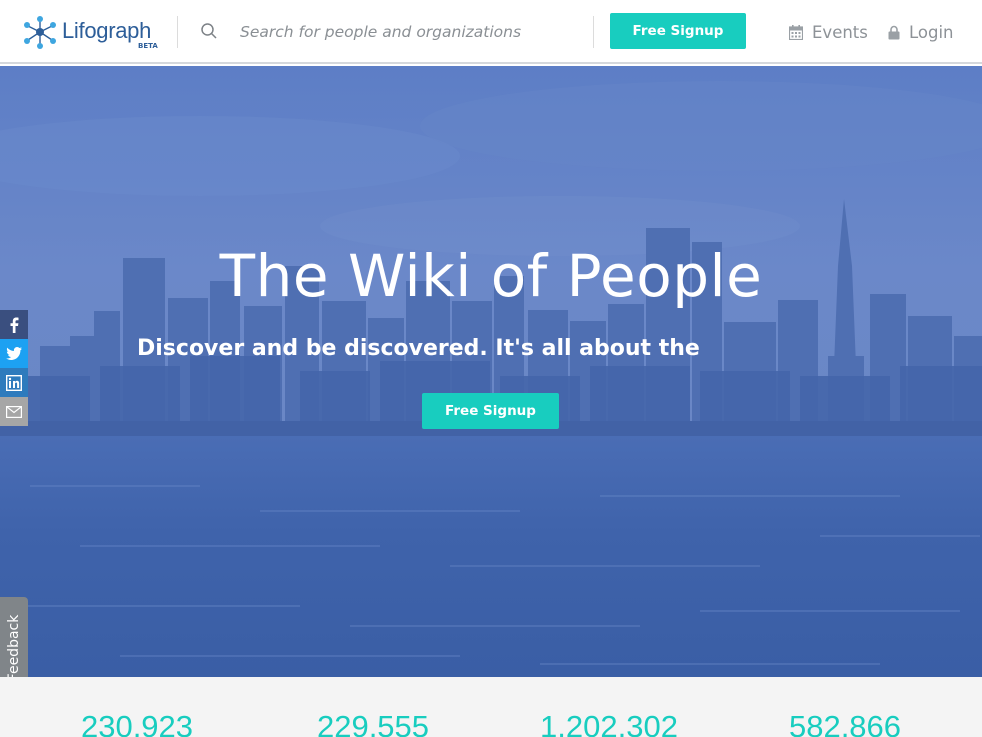 The image size is (982, 737). I want to click on top-header: Lifograph BETA Free Signup Events Login, so click(491, 32).